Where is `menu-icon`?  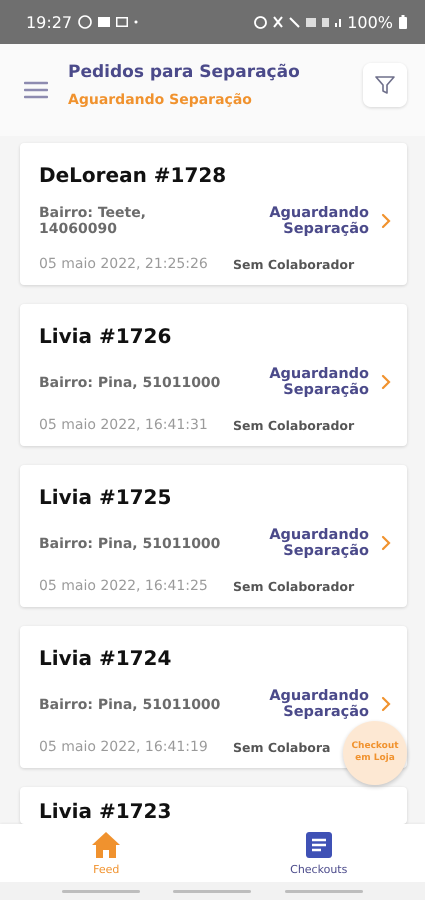 menu-icon is located at coordinates (36, 90).